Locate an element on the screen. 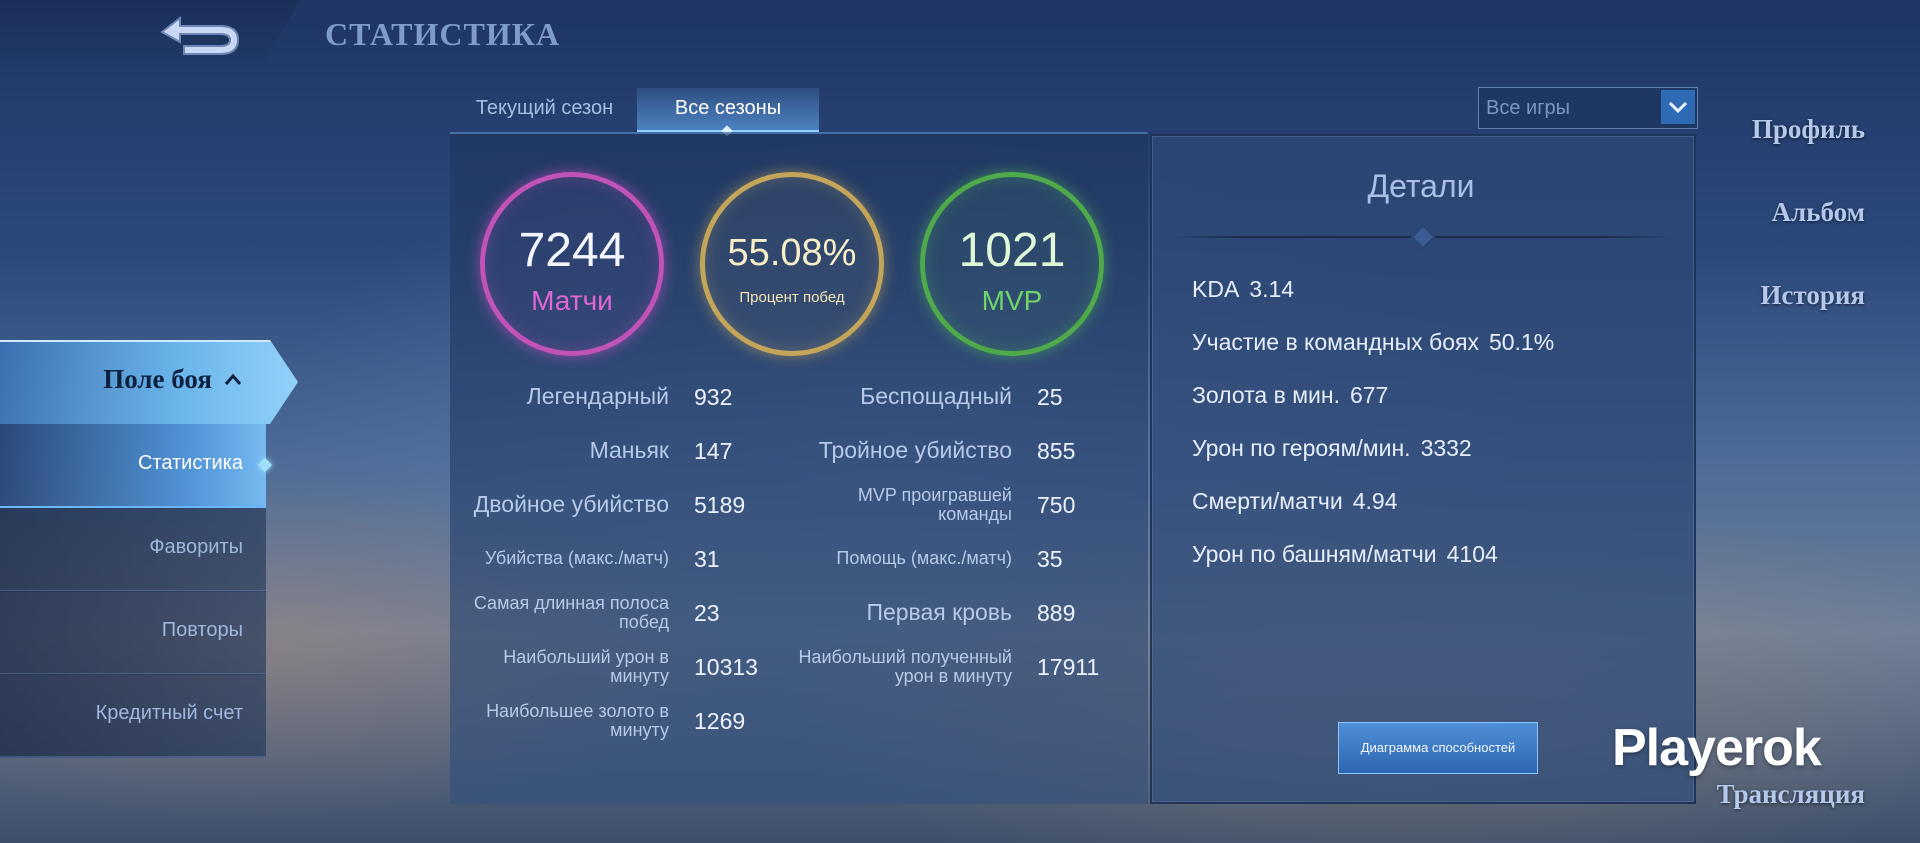 The width and height of the screenshot is (1920, 843). stat-mvp-lose-value: 750 is located at coordinates (1056, 505).